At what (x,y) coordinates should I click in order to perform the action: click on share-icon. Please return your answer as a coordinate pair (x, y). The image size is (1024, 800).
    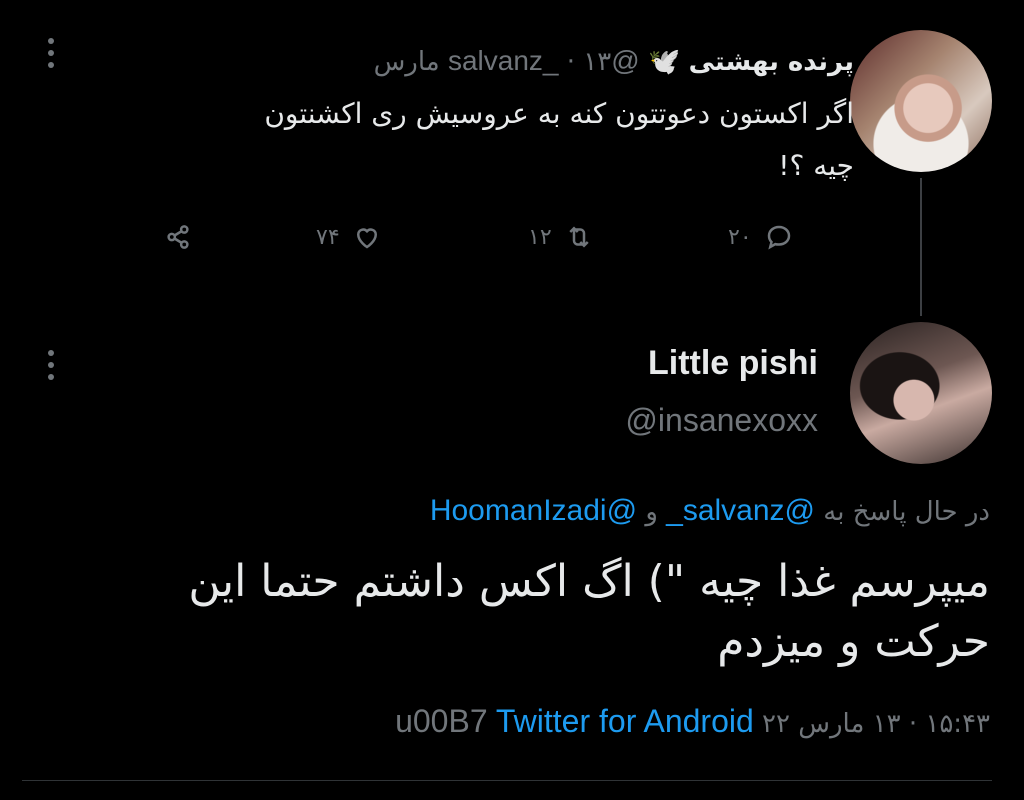
    Looking at the image, I should click on (178, 237).